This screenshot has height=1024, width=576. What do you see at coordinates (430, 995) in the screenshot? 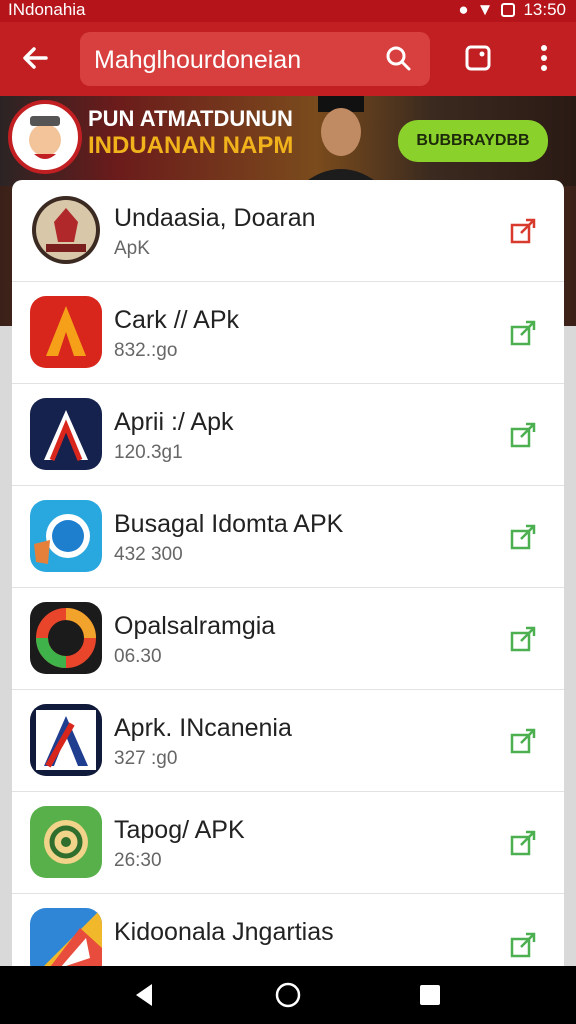
I see `nav-recents-icon` at bounding box center [430, 995].